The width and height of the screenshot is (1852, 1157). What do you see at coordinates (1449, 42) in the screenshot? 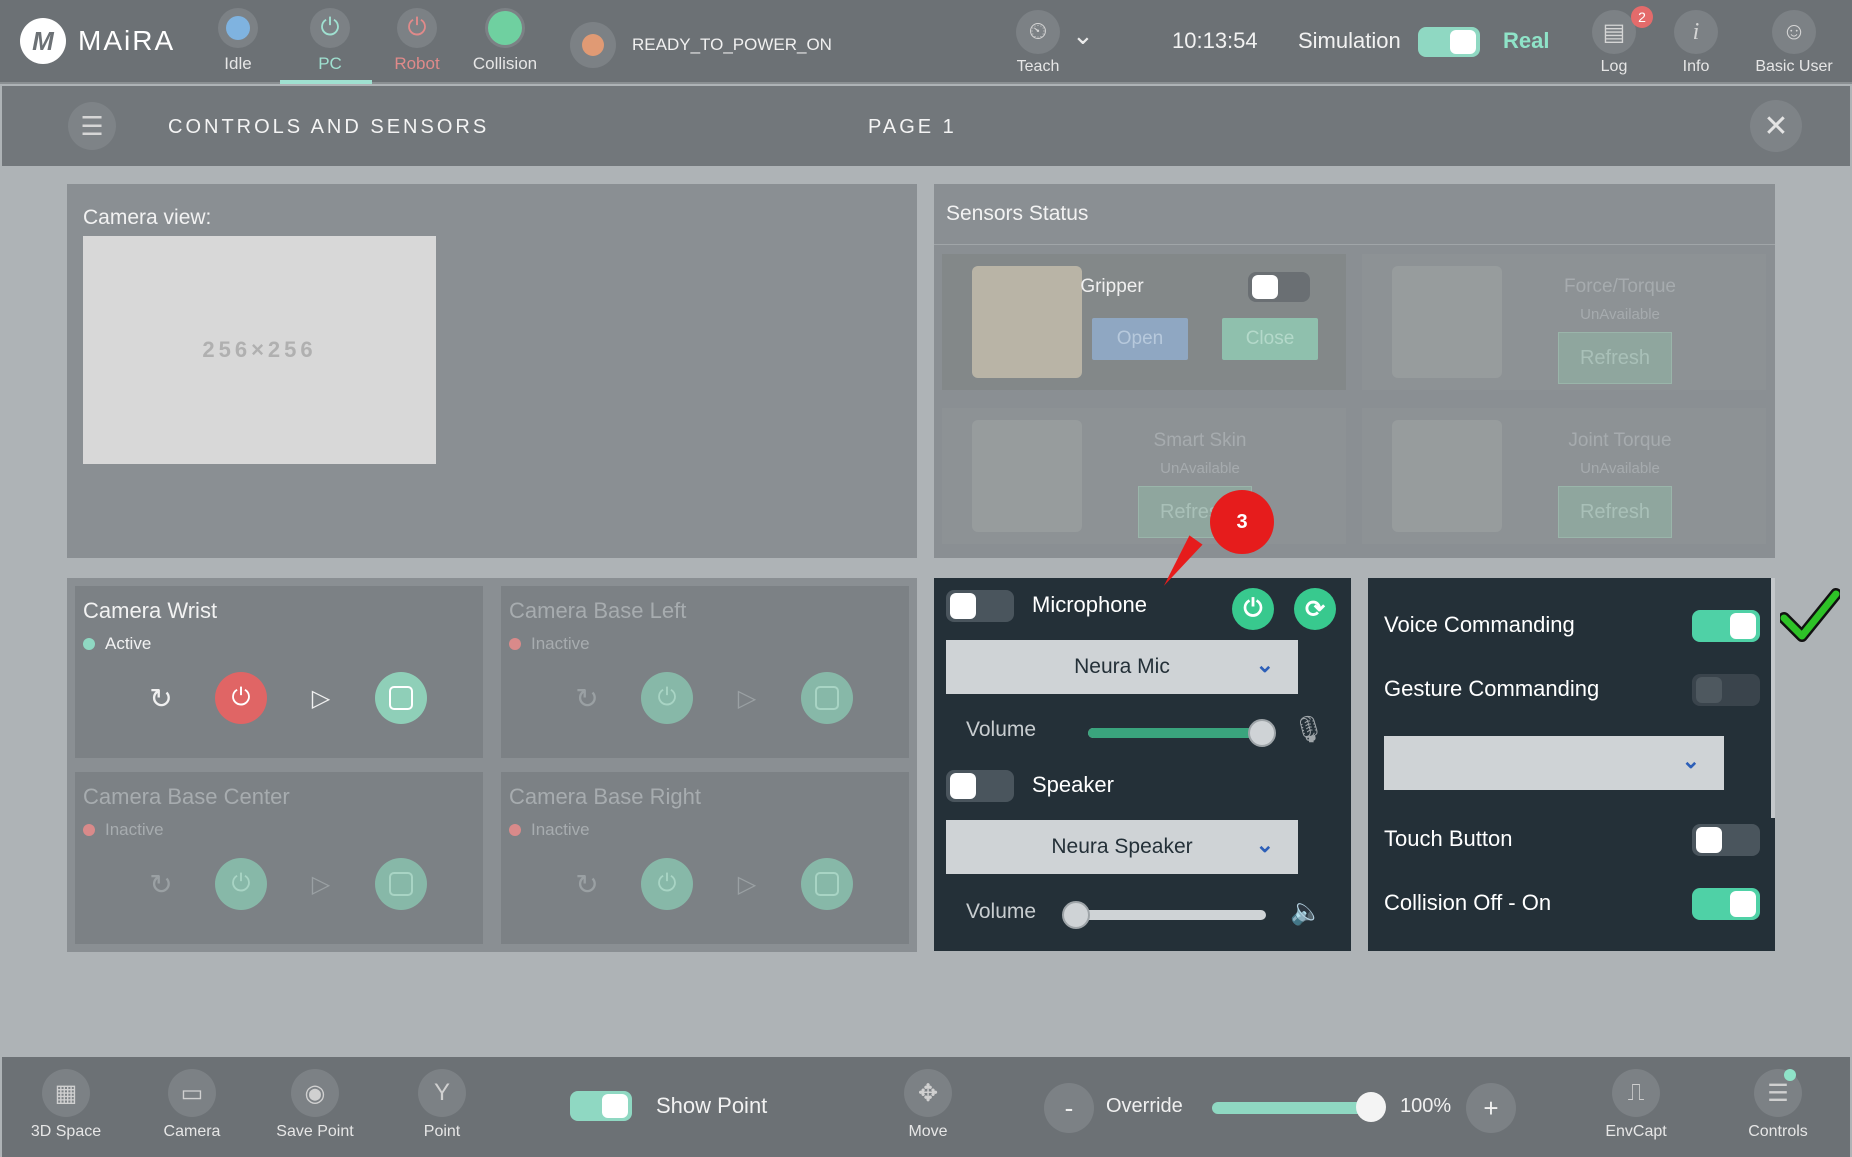
I see `simulation-toggle` at bounding box center [1449, 42].